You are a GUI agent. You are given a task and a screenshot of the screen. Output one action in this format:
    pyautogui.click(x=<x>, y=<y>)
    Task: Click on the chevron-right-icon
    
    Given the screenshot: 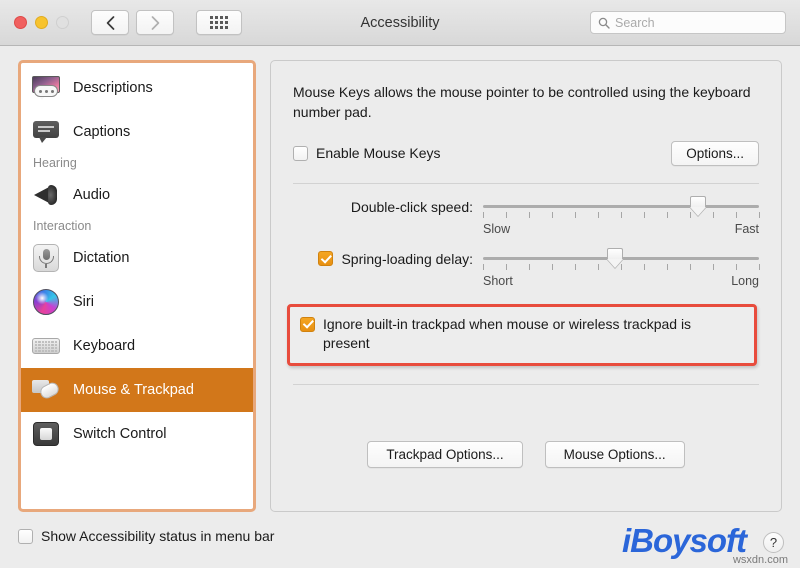 What is the action you would take?
    pyautogui.click(x=155, y=22)
    